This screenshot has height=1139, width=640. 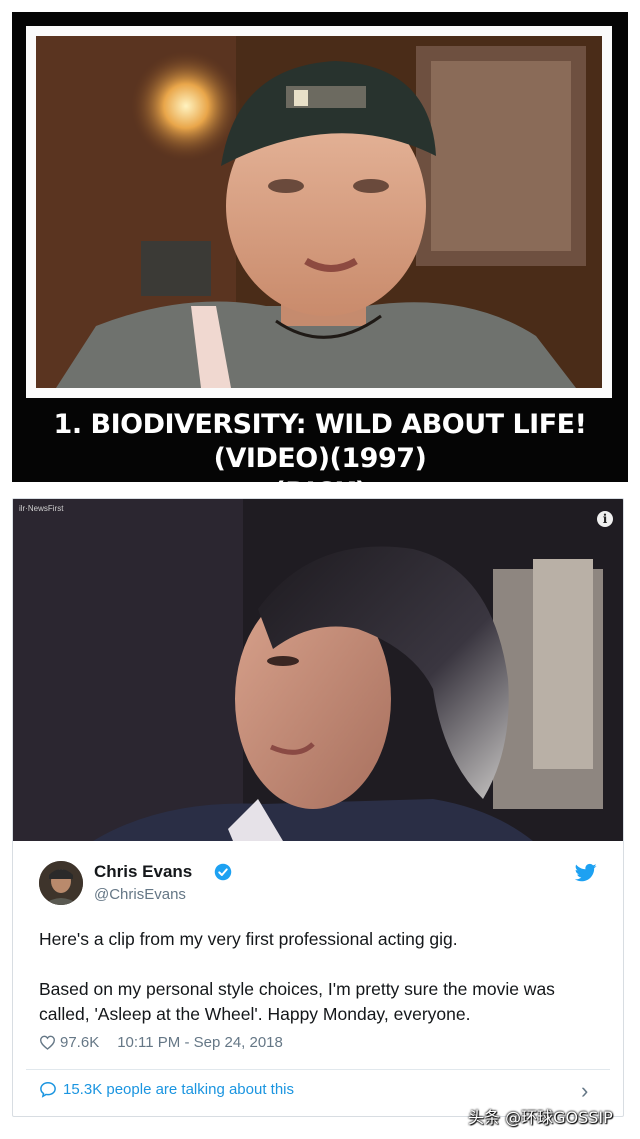 I want to click on speech-bubble-icon, so click(x=48, y=1089).